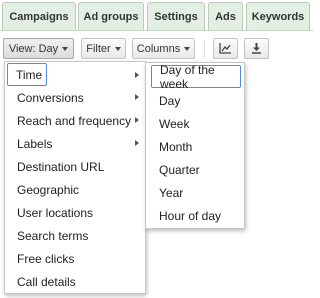  I want to click on menu-item-destination-url: Destination URL, so click(75, 166).